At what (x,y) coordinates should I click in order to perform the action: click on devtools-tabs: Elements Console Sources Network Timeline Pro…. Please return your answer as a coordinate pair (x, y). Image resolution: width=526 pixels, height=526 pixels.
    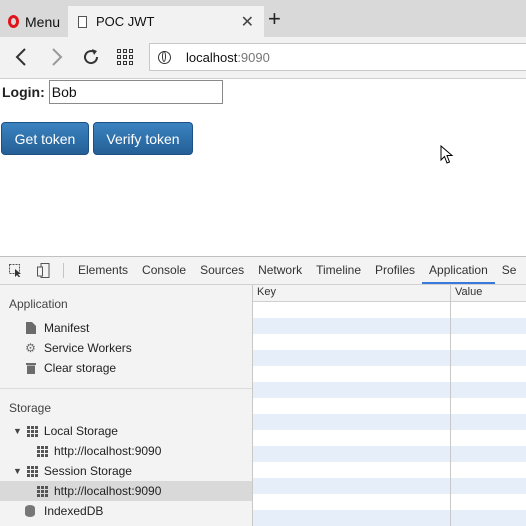
    Looking at the image, I should click on (297, 270).